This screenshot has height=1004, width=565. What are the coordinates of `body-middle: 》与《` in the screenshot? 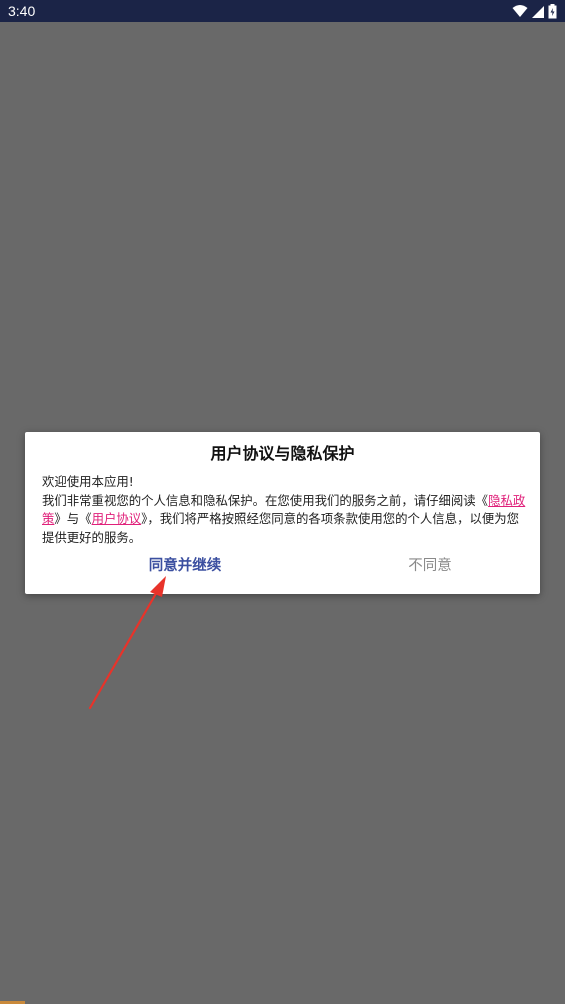 It's located at (73, 518).